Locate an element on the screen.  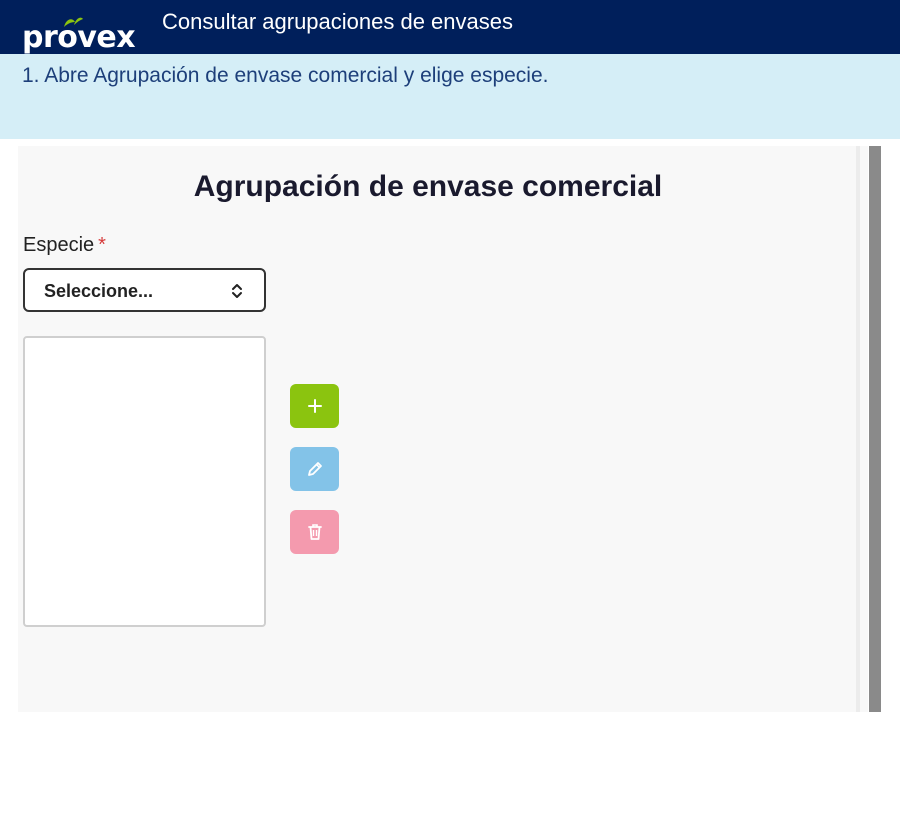
delete-button is located at coordinates (314, 532).